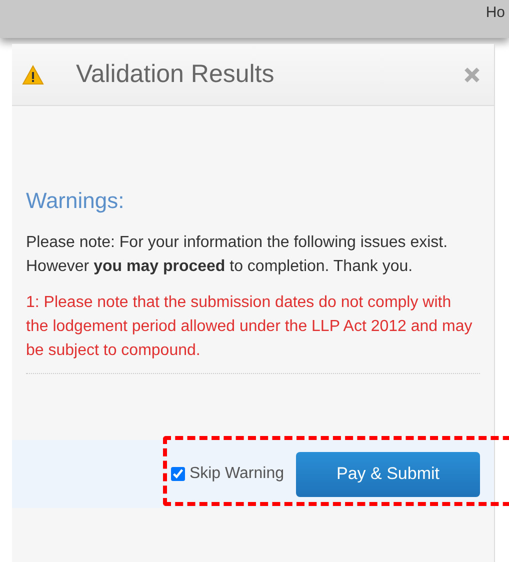 This screenshot has width=509, height=562. I want to click on skip-warning-checkbox, so click(178, 474).